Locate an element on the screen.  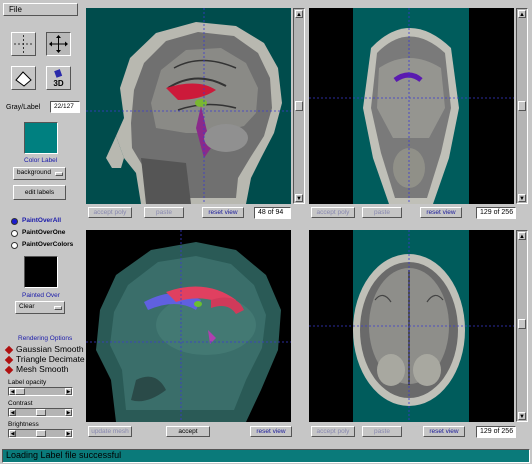
update-mesh-button: update mesh is located at coordinates (110, 431).